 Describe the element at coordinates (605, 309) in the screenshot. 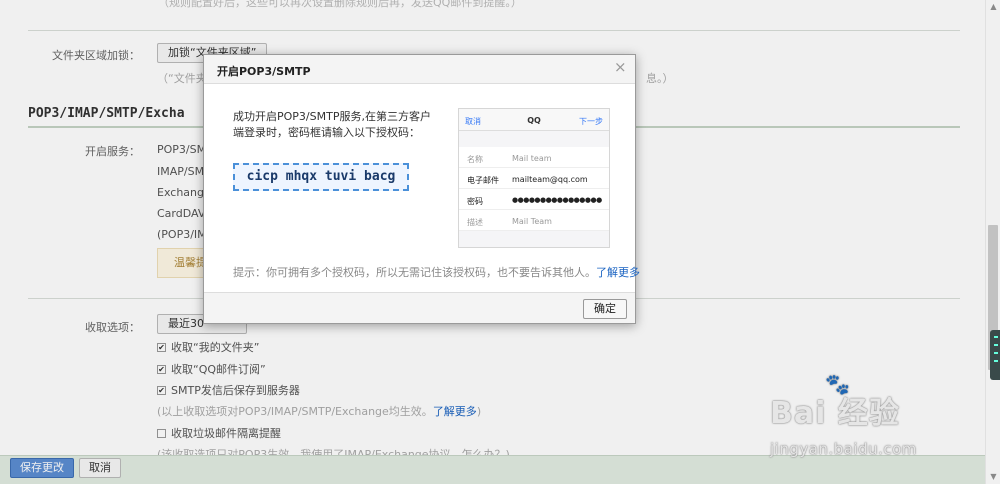

I see `confirm-button: 确定` at that location.